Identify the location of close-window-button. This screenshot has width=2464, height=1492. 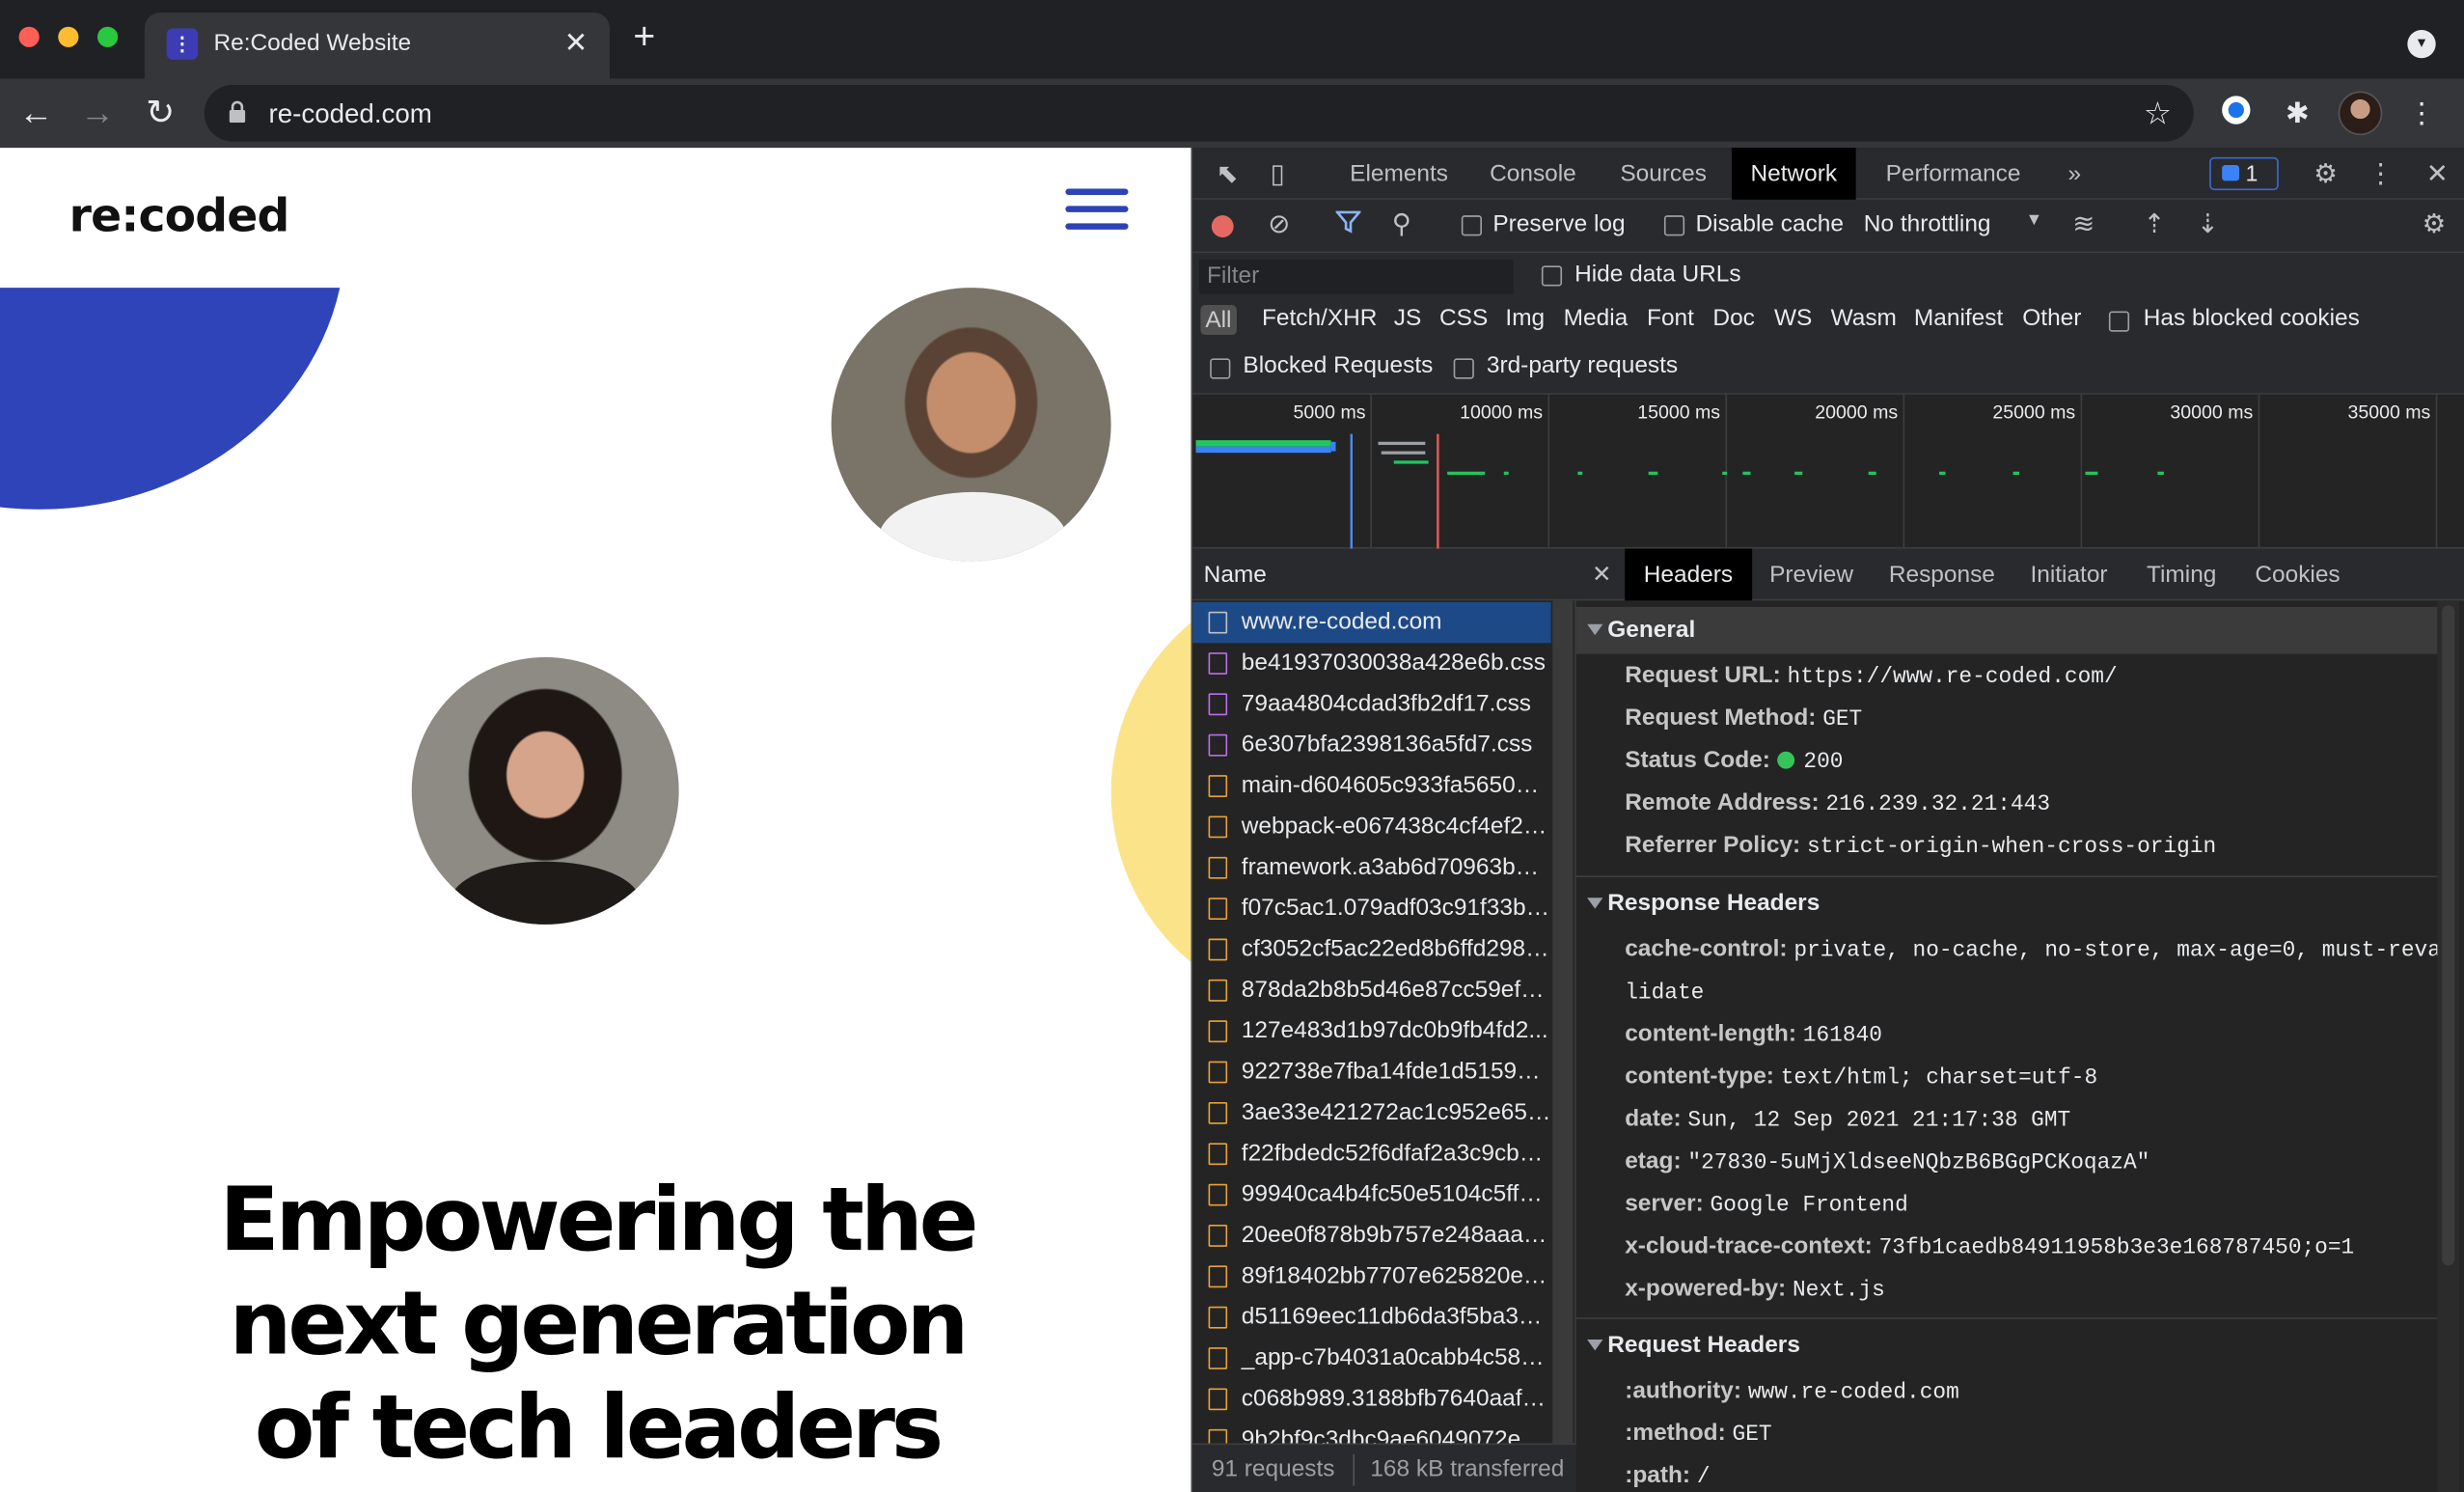
(29, 36).